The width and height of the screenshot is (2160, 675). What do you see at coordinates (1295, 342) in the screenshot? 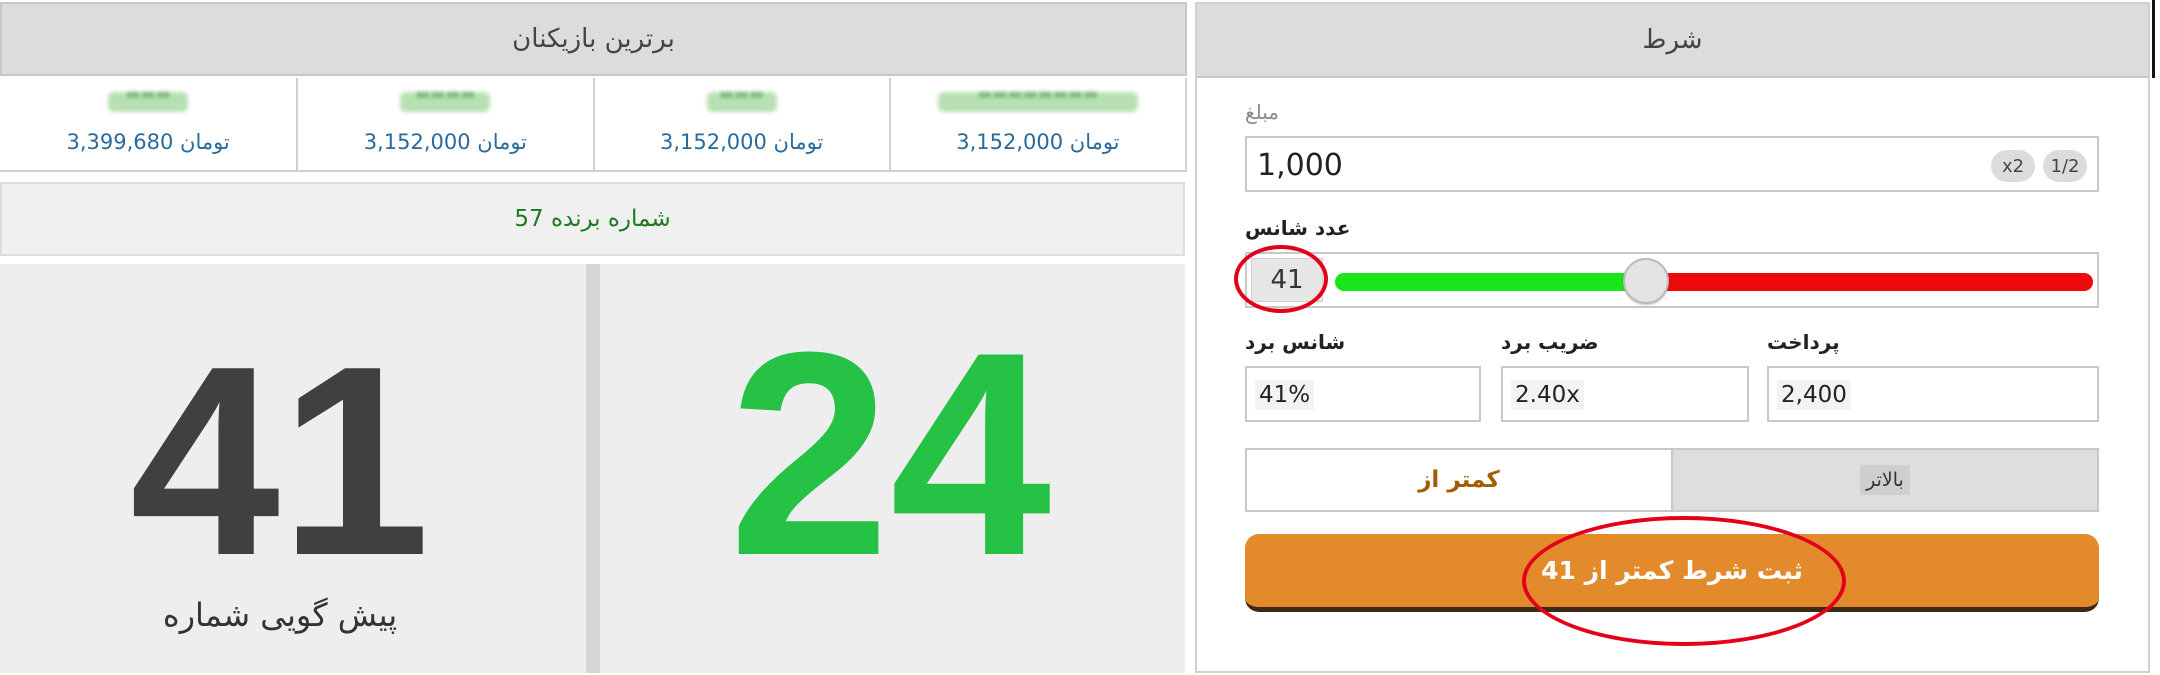
I see `win-chance-label: شانس برد` at bounding box center [1295, 342].